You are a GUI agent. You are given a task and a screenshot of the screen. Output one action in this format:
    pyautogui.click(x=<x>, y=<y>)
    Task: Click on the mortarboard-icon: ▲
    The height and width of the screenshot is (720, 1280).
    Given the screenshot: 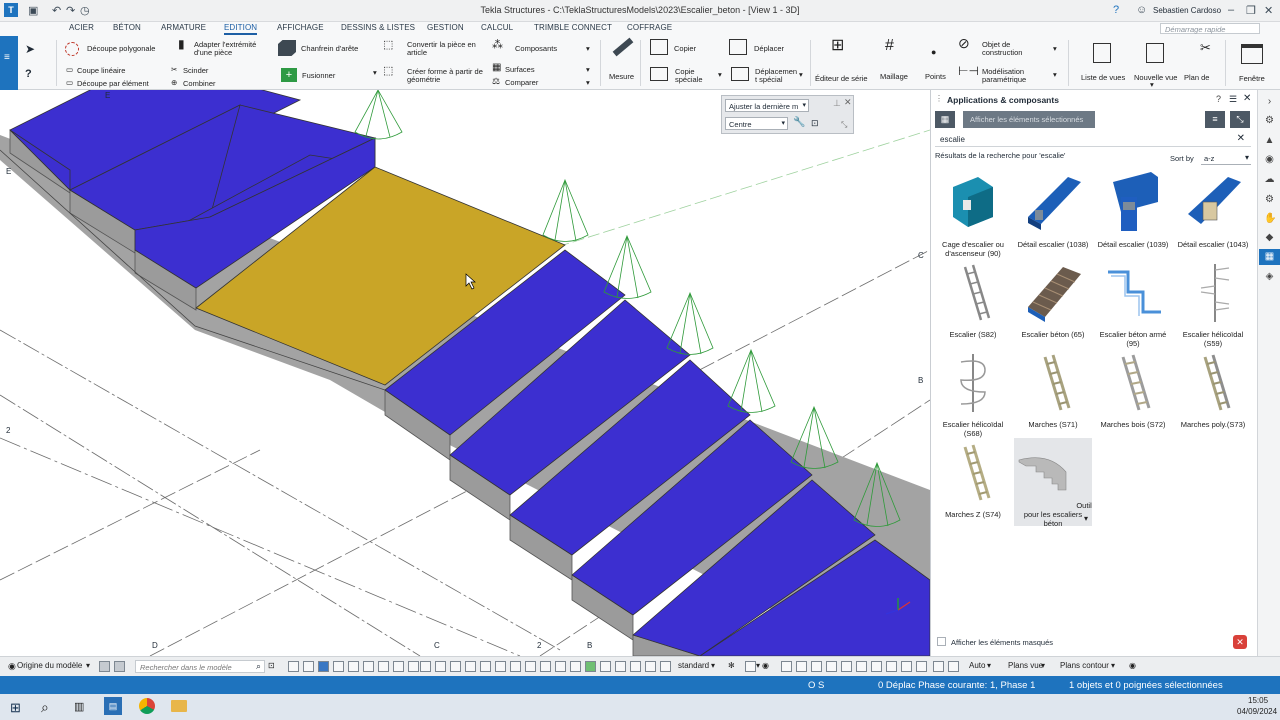 What is the action you would take?
    pyautogui.click(x=1269, y=140)
    